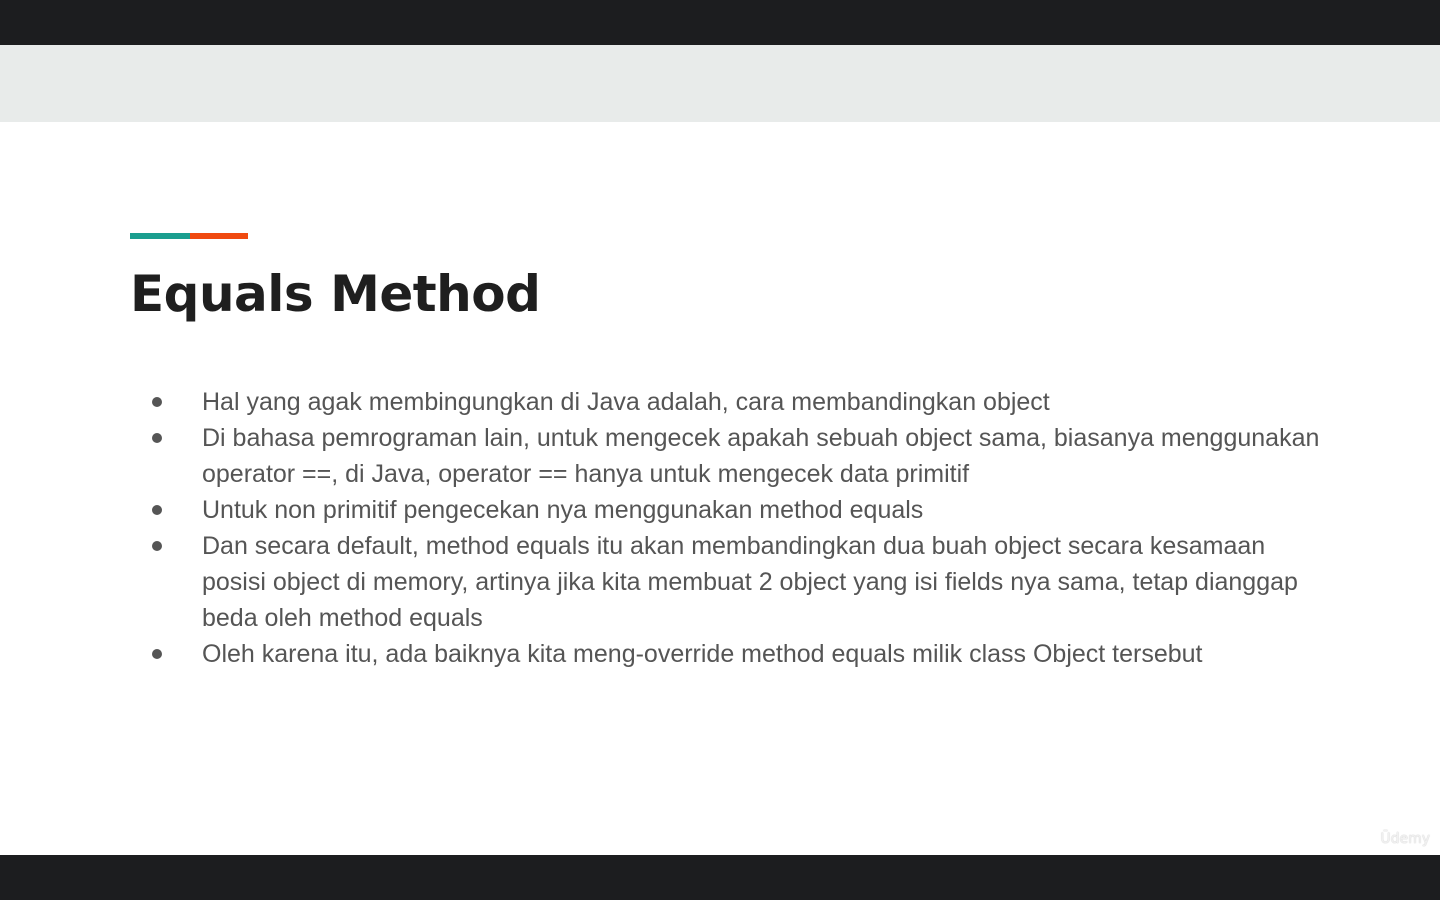 Image resolution: width=1440 pixels, height=900 pixels. I want to click on title-accent-bar, so click(189, 236).